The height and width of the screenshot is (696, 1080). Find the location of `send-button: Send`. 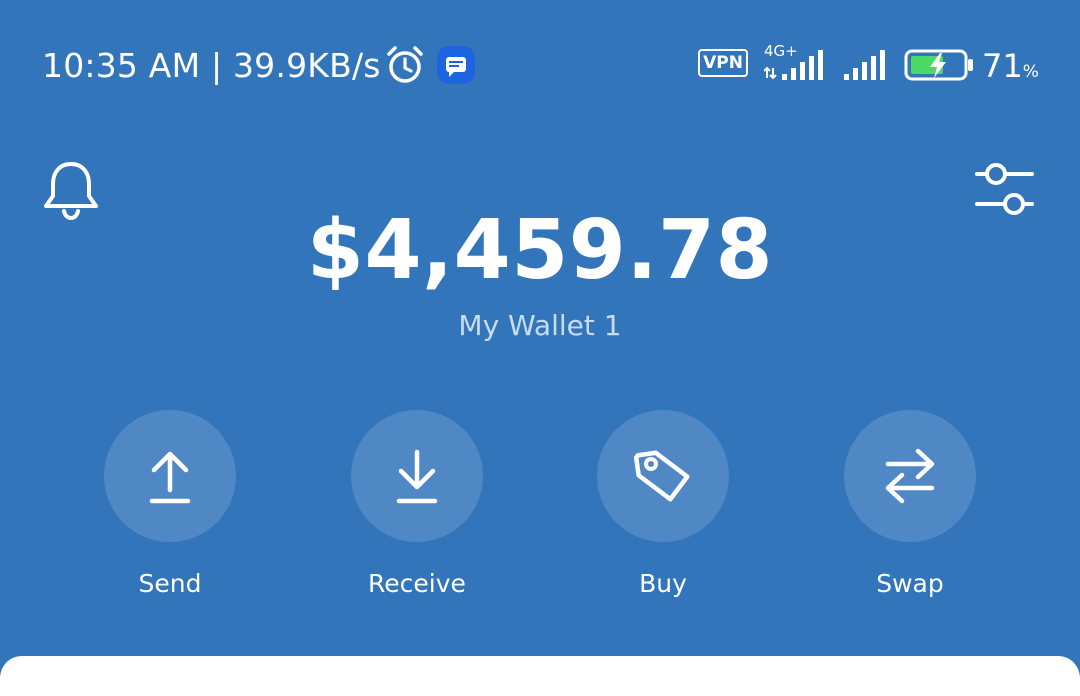

send-button: Send is located at coordinates (170, 510).